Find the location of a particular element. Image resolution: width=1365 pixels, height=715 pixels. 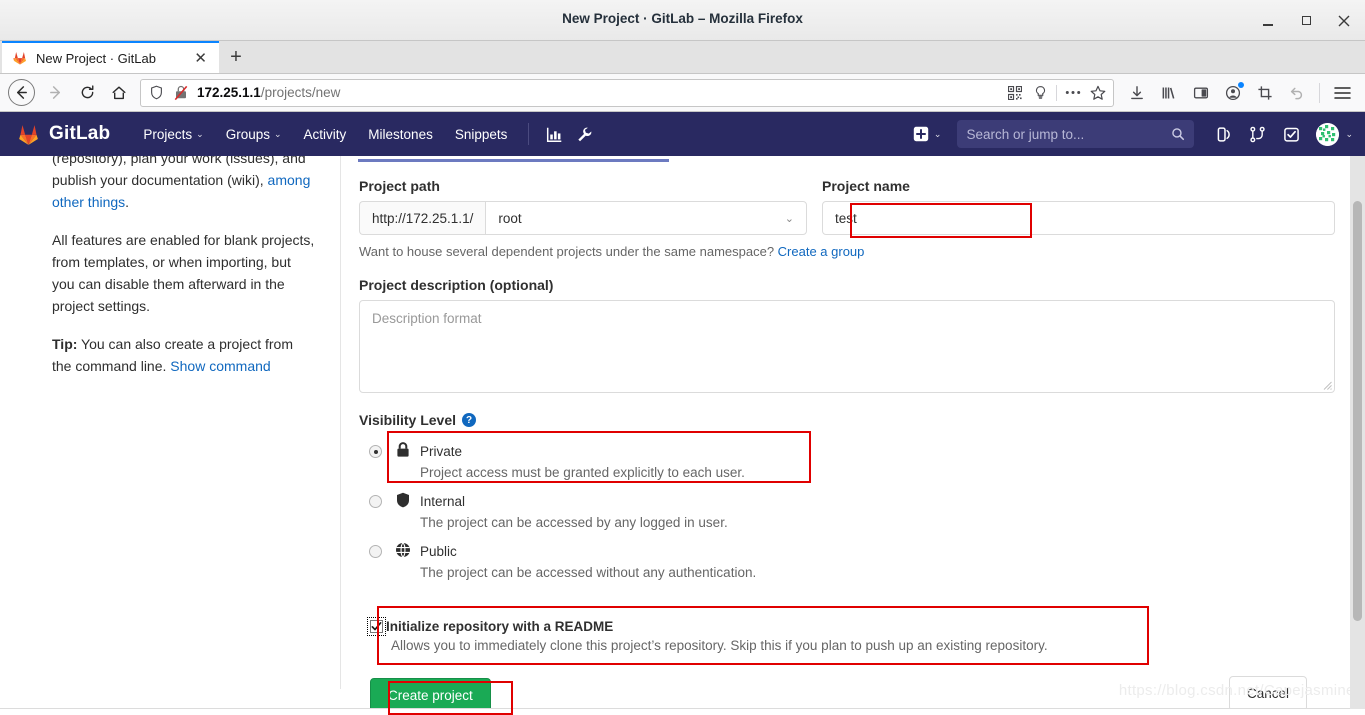

url-bar: 172.25.1.1/projects/new is located at coordinates (627, 92).